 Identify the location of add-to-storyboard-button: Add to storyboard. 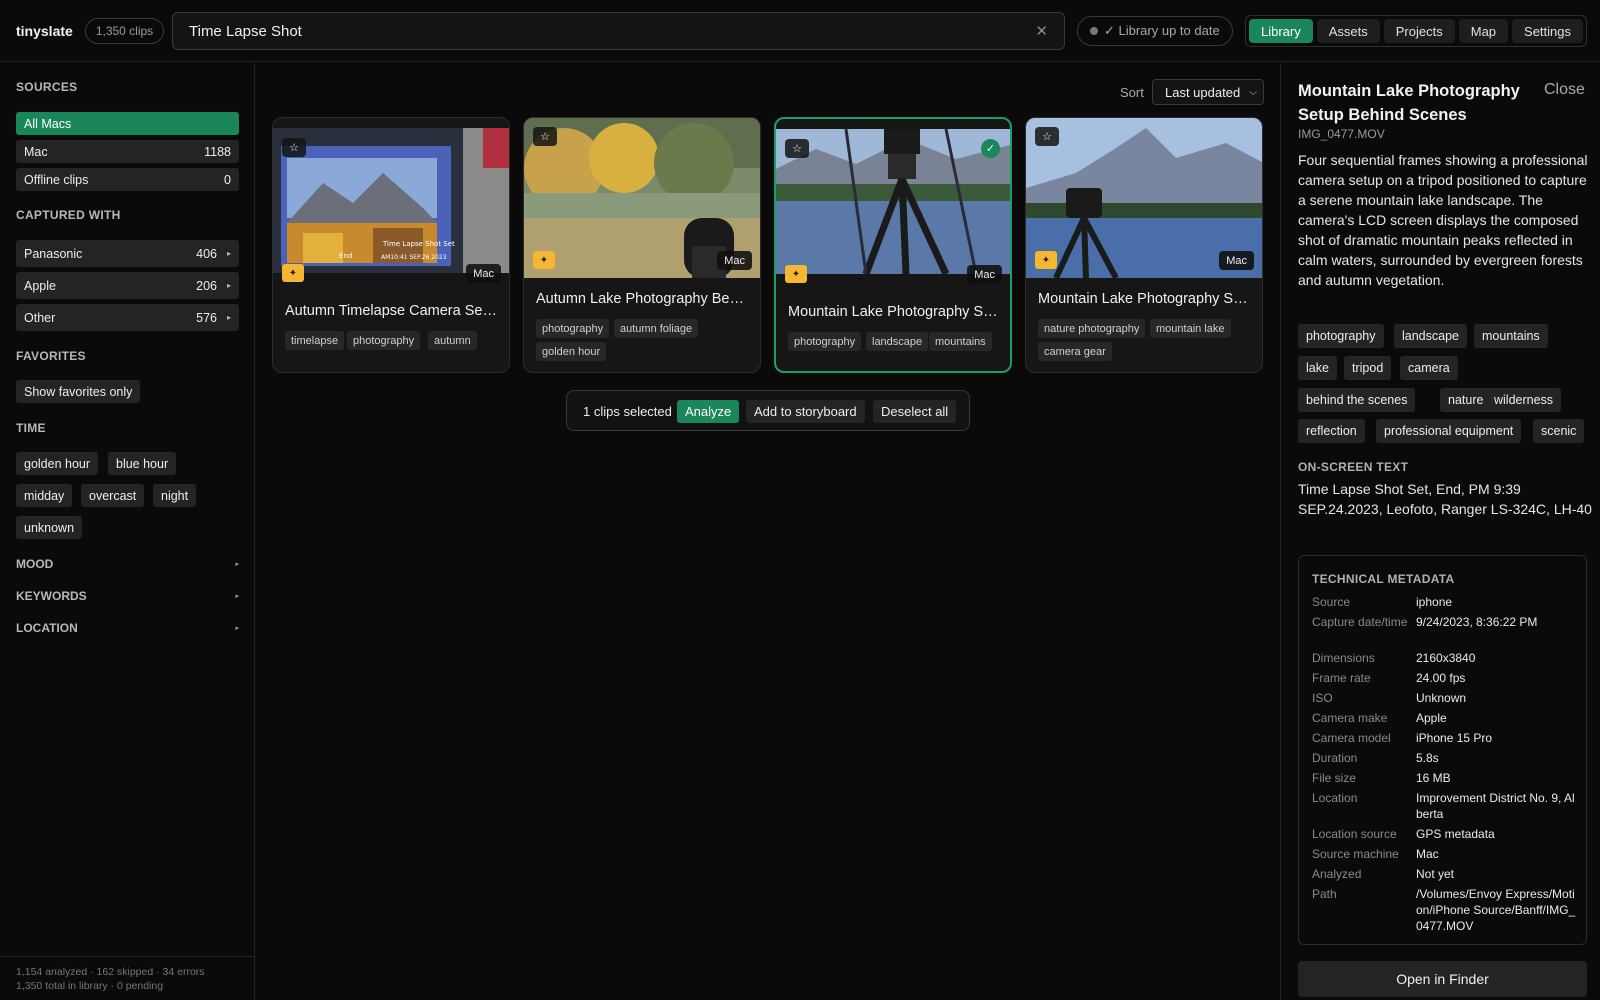
(805, 411).